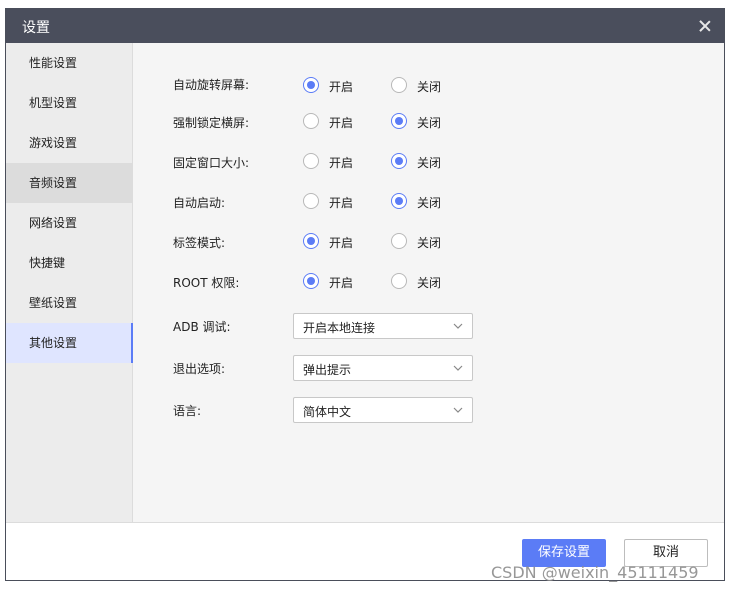 The image size is (738, 590). Describe the element at coordinates (383, 410) in the screenshot. I see `language-select: 简体中文` at that location.